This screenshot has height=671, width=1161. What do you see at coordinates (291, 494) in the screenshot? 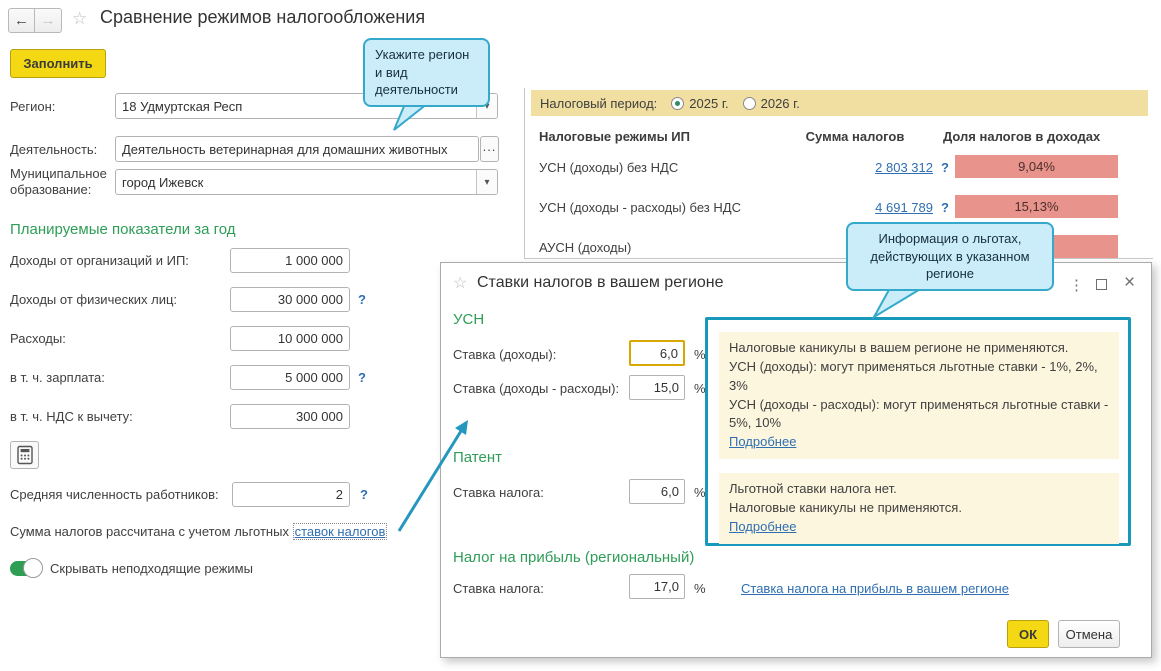
I see `employees-input` at bounding box center [291, 494].